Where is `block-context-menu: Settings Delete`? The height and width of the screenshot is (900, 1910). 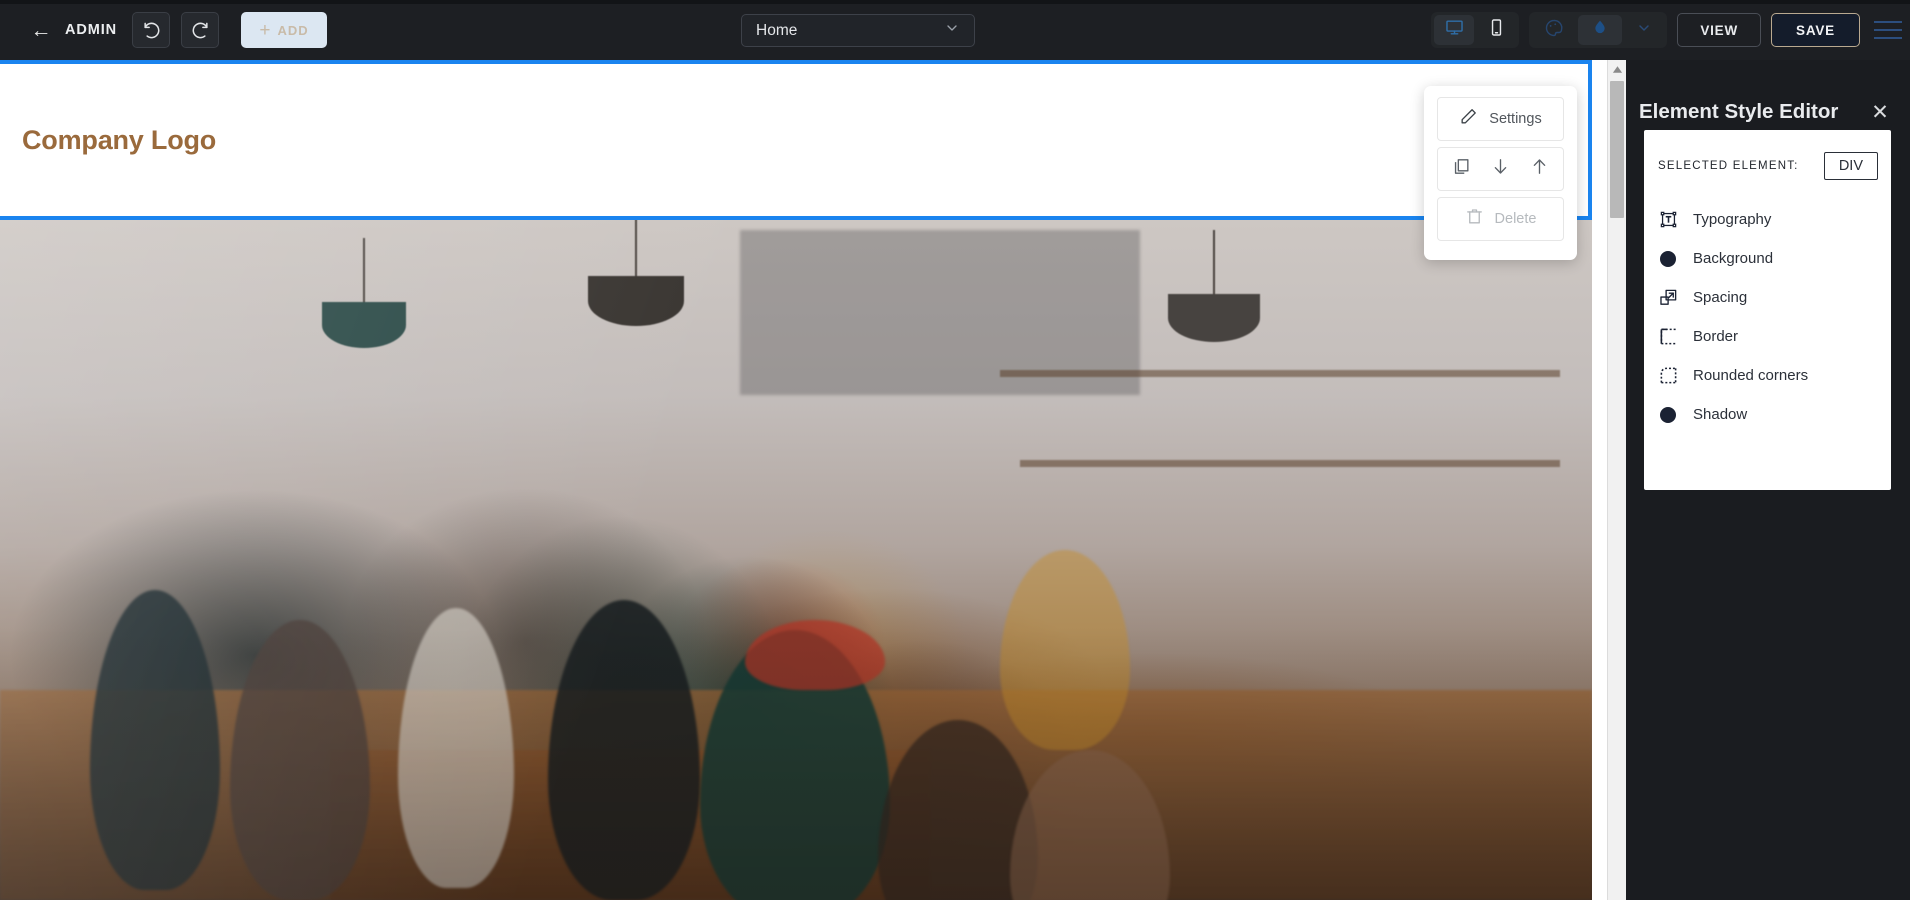 block-context-menu: Settings Delete is located at coordinates (1500, 173).